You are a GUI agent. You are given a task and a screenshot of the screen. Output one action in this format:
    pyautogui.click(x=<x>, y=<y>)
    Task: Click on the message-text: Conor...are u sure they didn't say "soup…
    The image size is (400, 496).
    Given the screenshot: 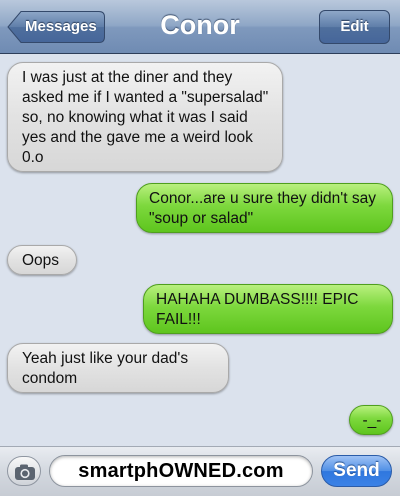 What is the action you would take?
    pyautogui.click(x=262, y=208)
    